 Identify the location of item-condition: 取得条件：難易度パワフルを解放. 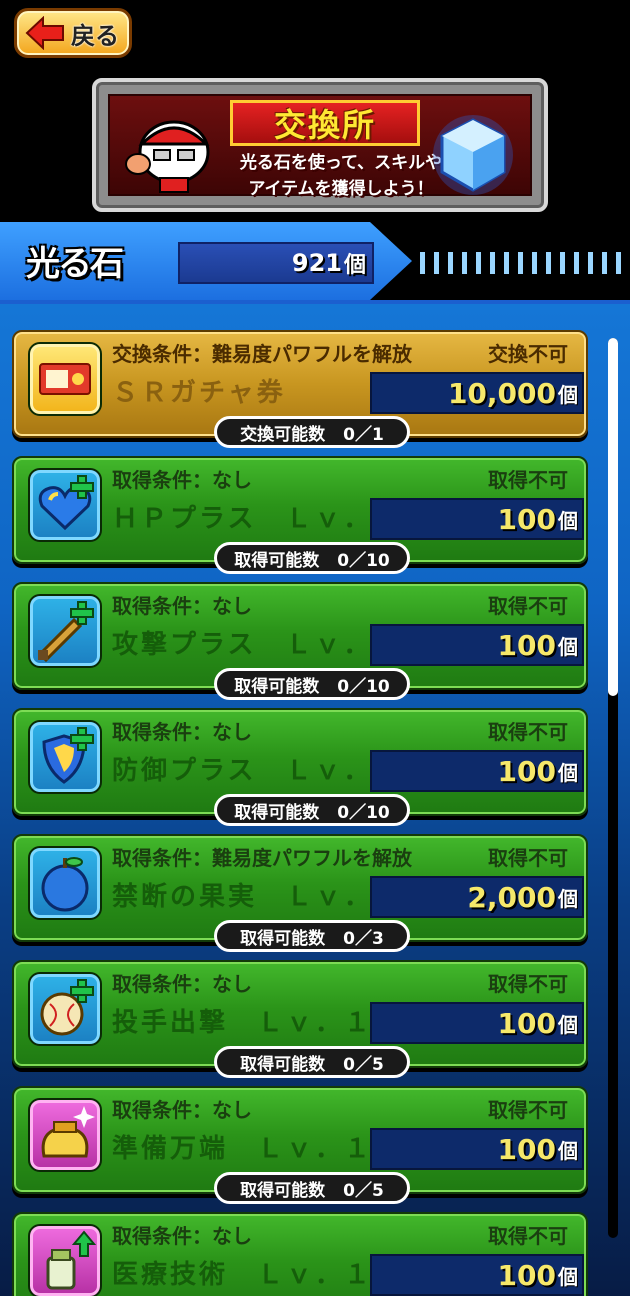
(262, 858).